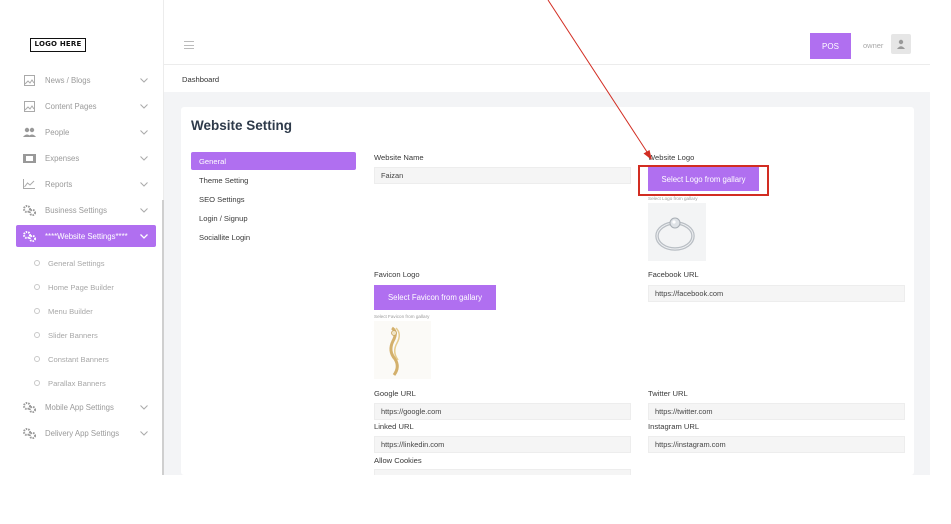  What do you see at coordinates (79, 407) in the screenshot?
I see `sidebar-item-label: Mobile App Settings` at bounding box center [79, 407].